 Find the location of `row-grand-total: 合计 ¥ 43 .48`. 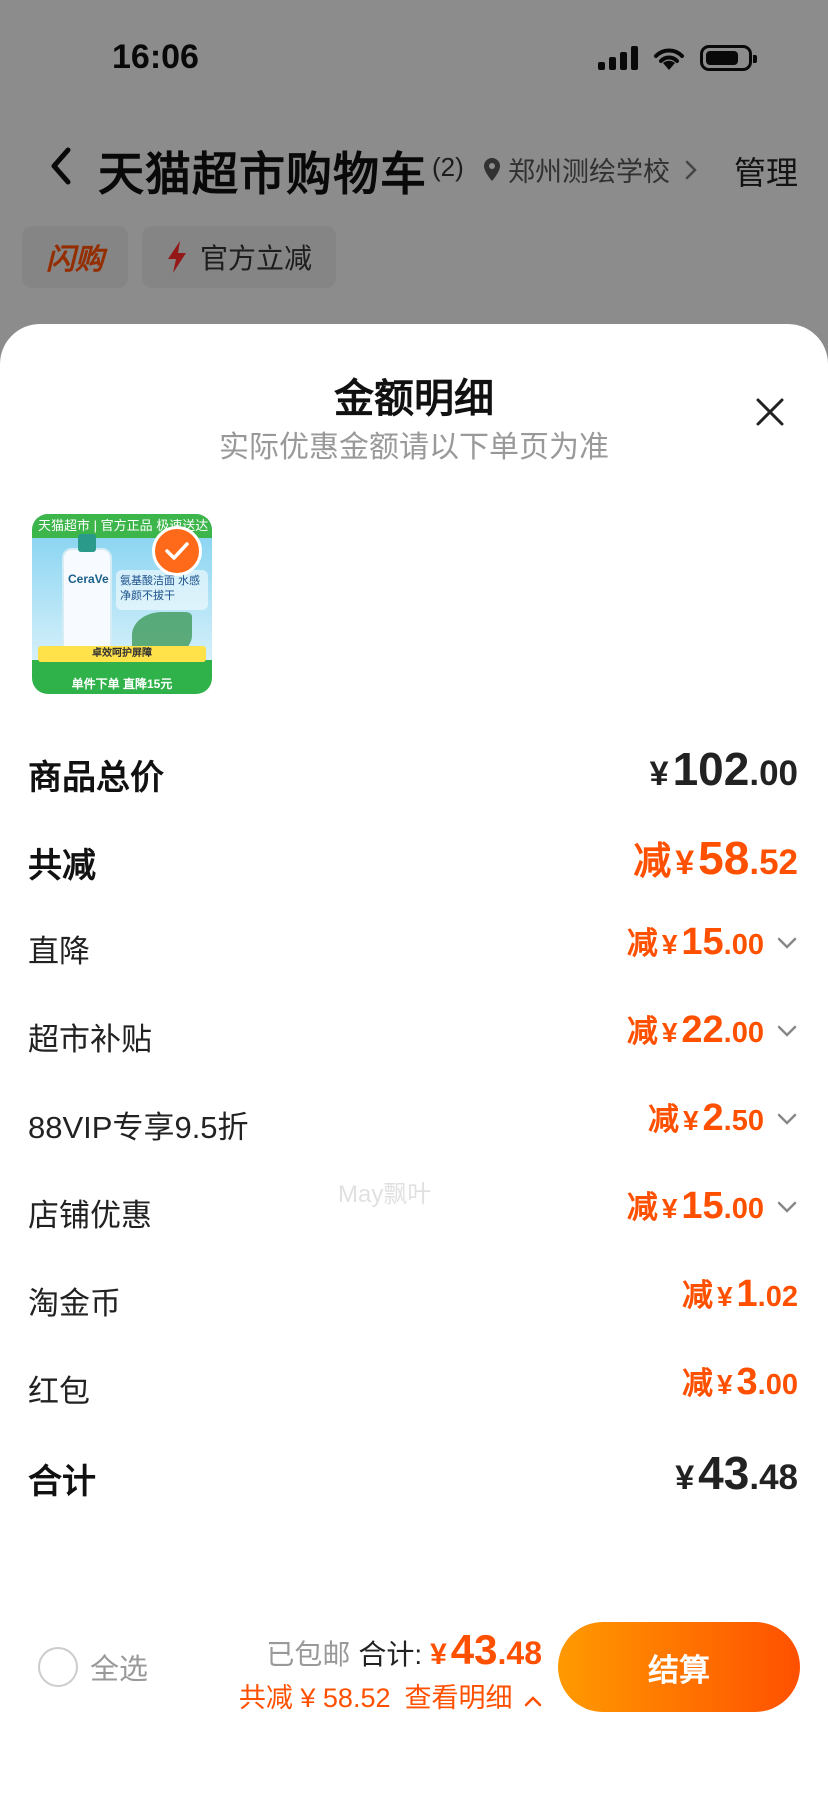

row-grand-total: 合计 ¥ 43 .48 is located at coordinates (414, 1472).